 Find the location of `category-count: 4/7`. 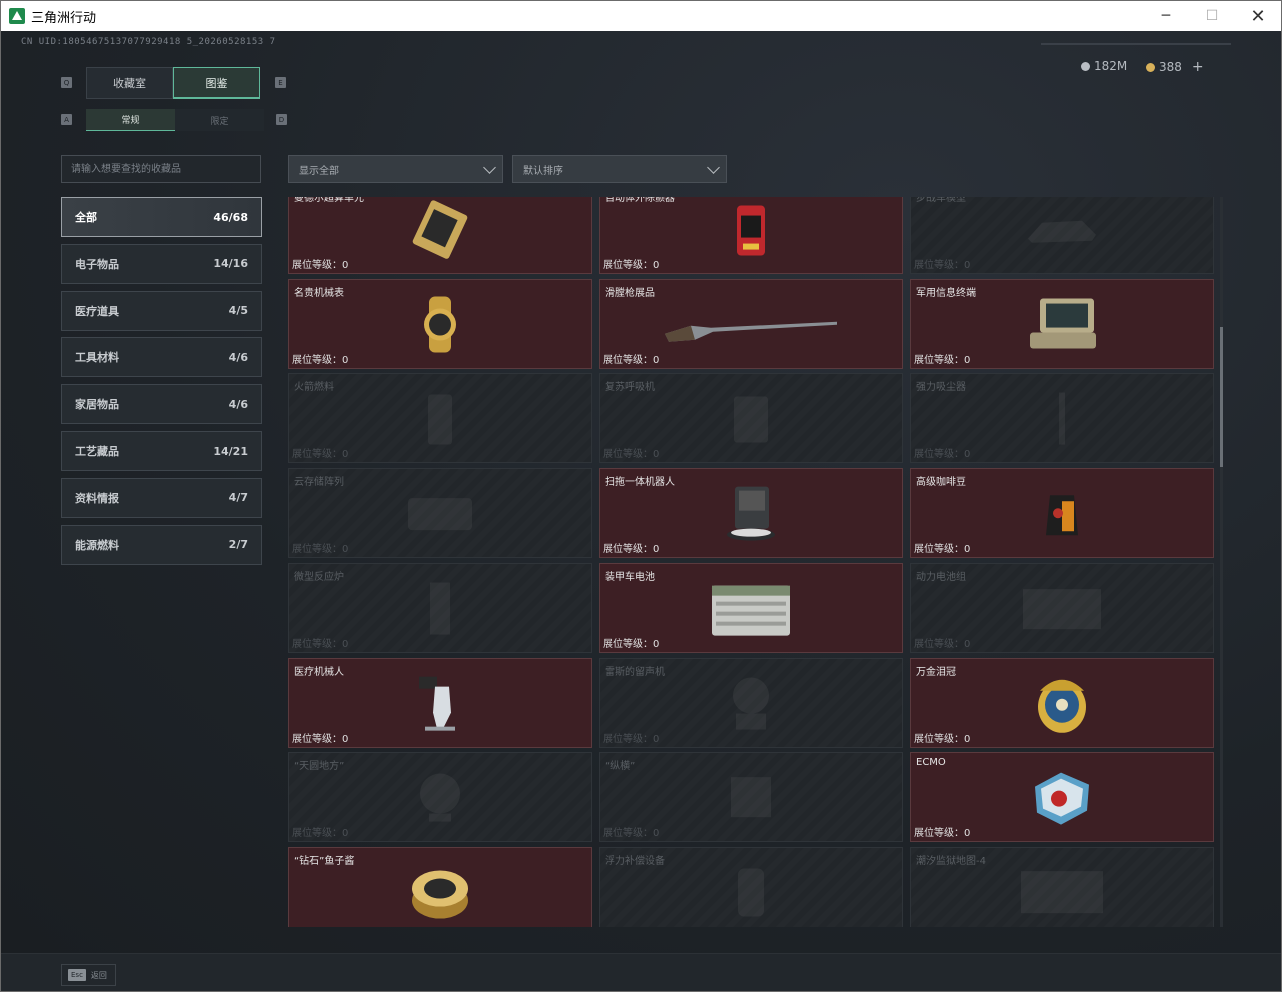

category-count: 4/7 is located at coordinates (238, 498).